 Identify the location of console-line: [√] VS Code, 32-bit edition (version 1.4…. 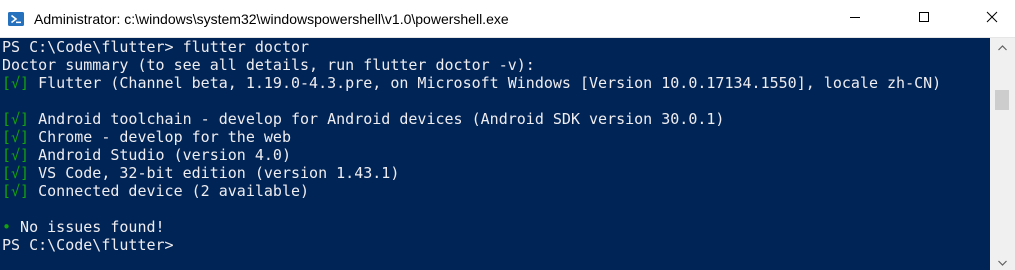
(200, 173).